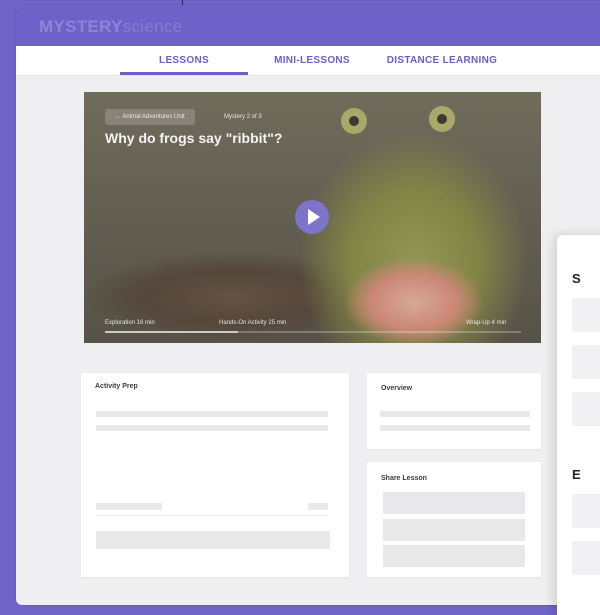 The image size is (600, 615). I want to click on logo-bold-text: MYSTERY, so click(81, 26).